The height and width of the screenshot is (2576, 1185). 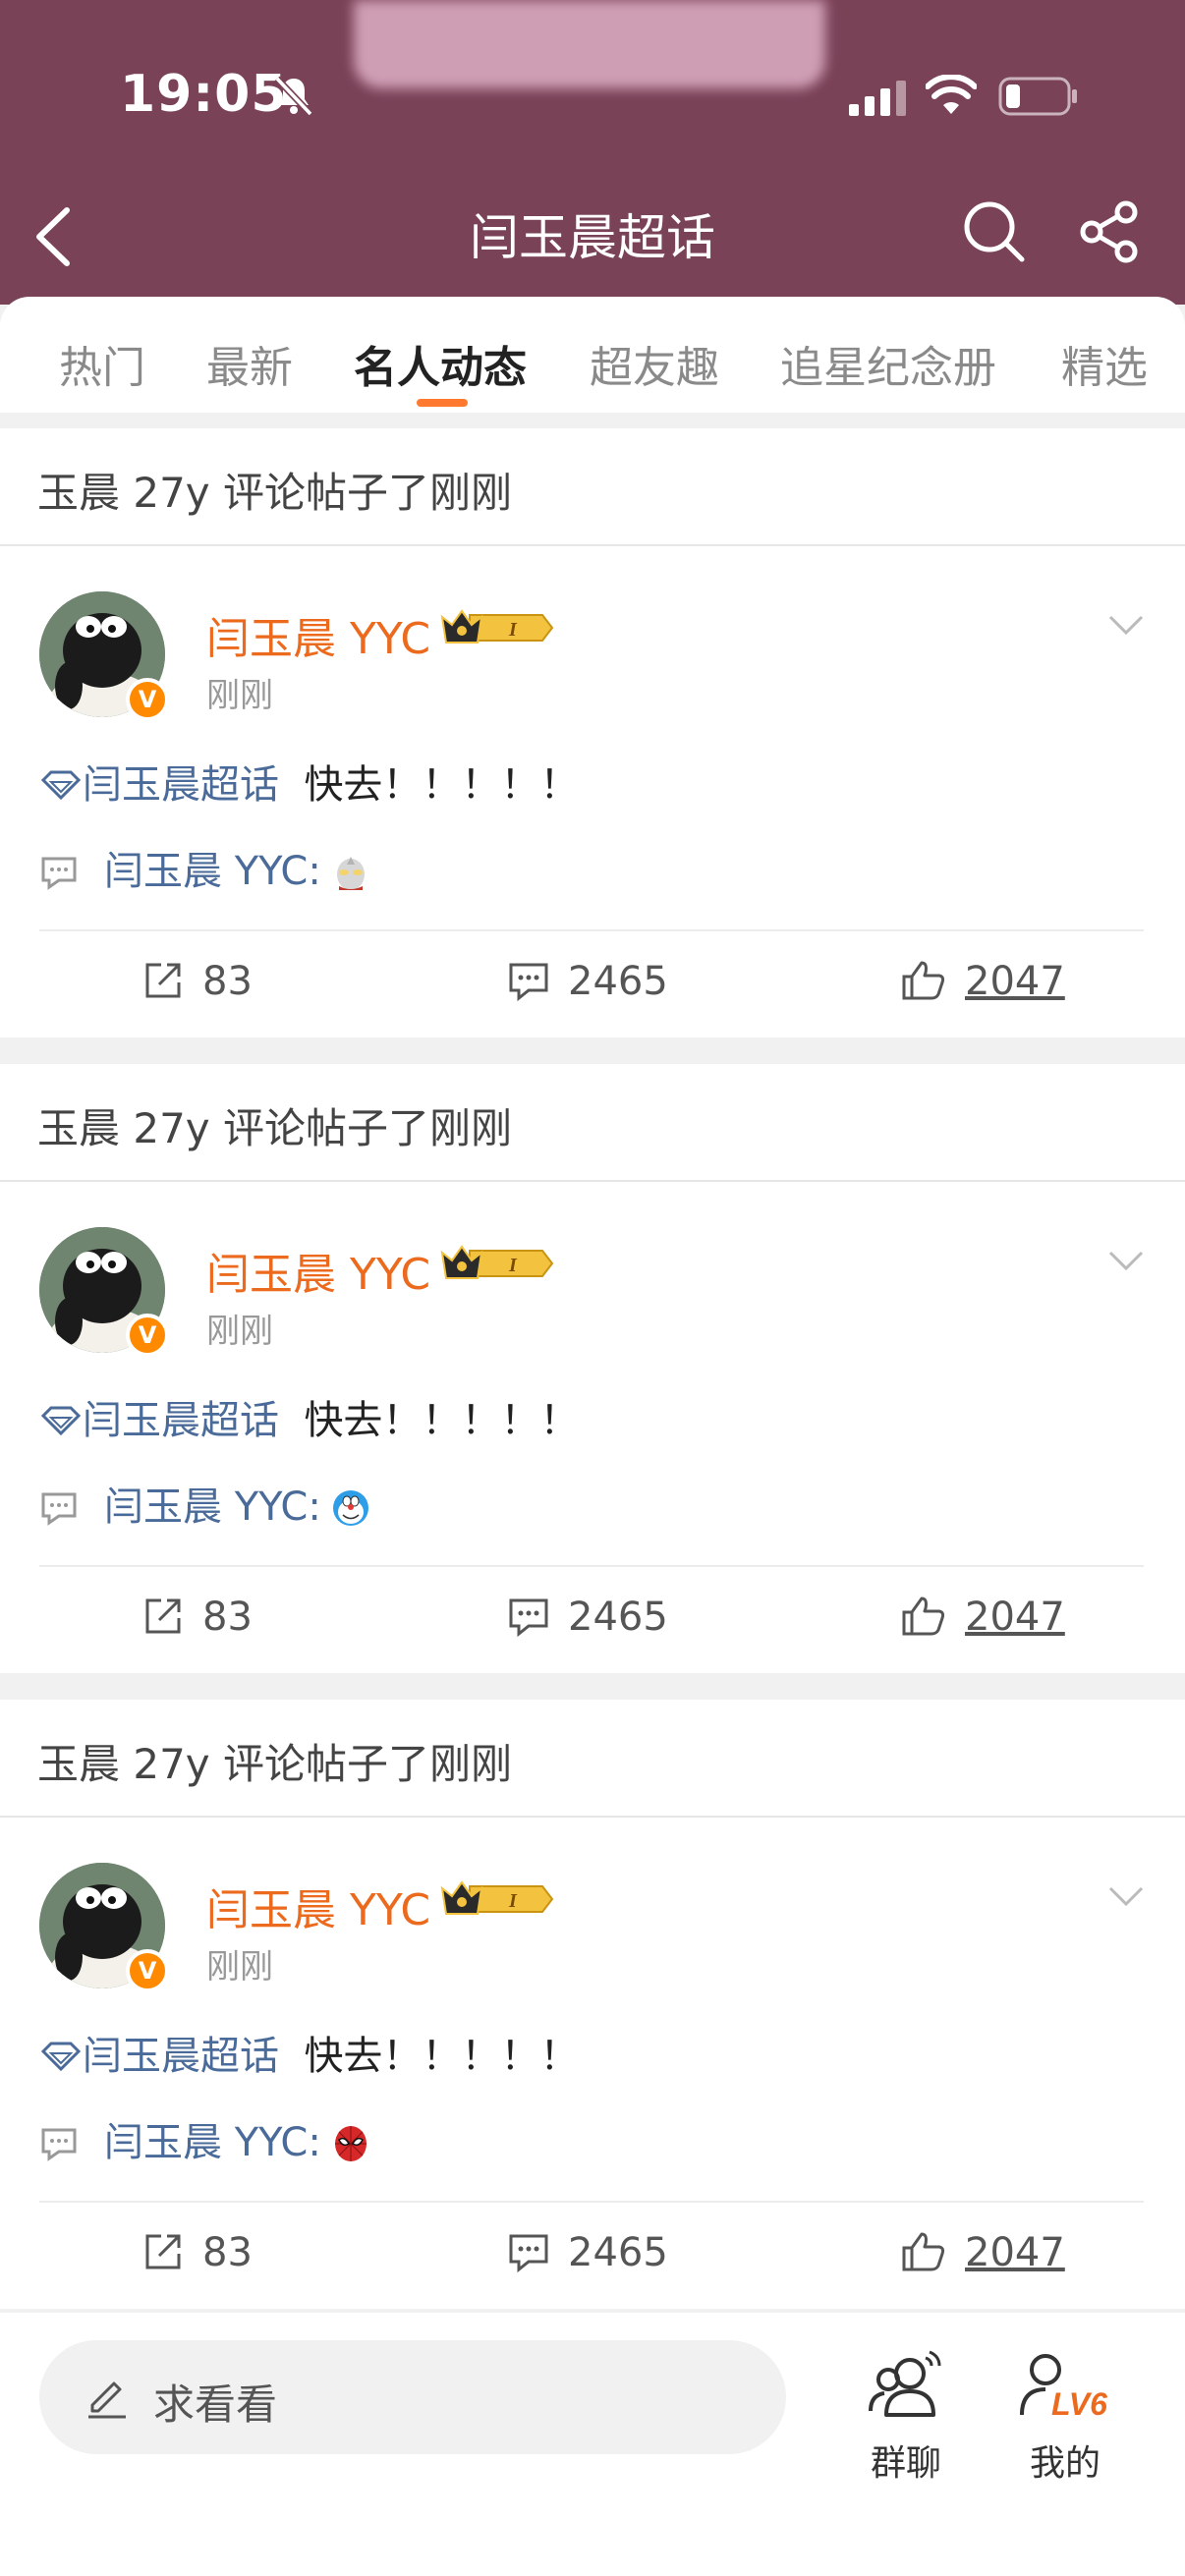 What do you see at coordinates (905, 2383) in the screenshot?
I see `group-chat-icon` at bounding box center [905, 2383].